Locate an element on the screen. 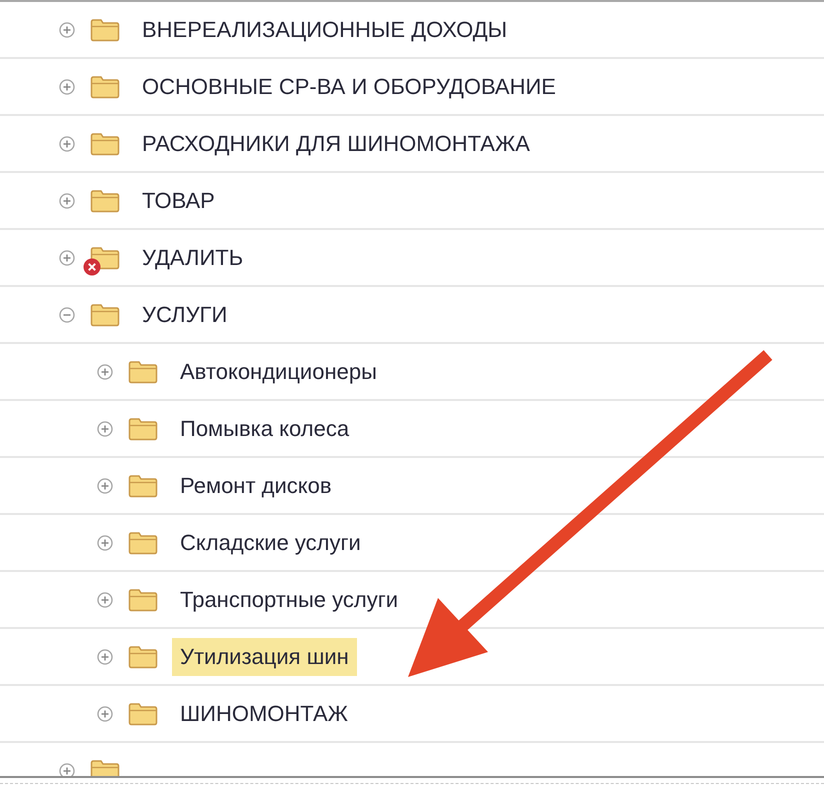  tree-item-label: ШИНОМОНТАЖ is located at coordinates (264, 713).